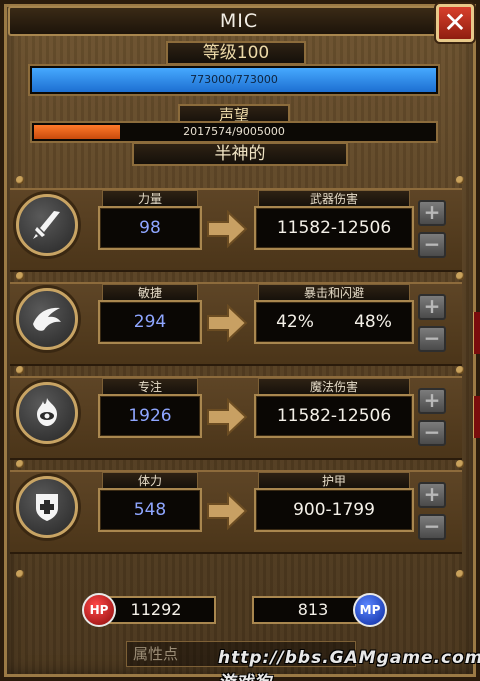 Image resolution: width=480 pixels, height=681 pixels. What do you see at coordinates (150, 416) in the screenshot?
I see `stat-value: 1926` at bounding box center [150, 416].